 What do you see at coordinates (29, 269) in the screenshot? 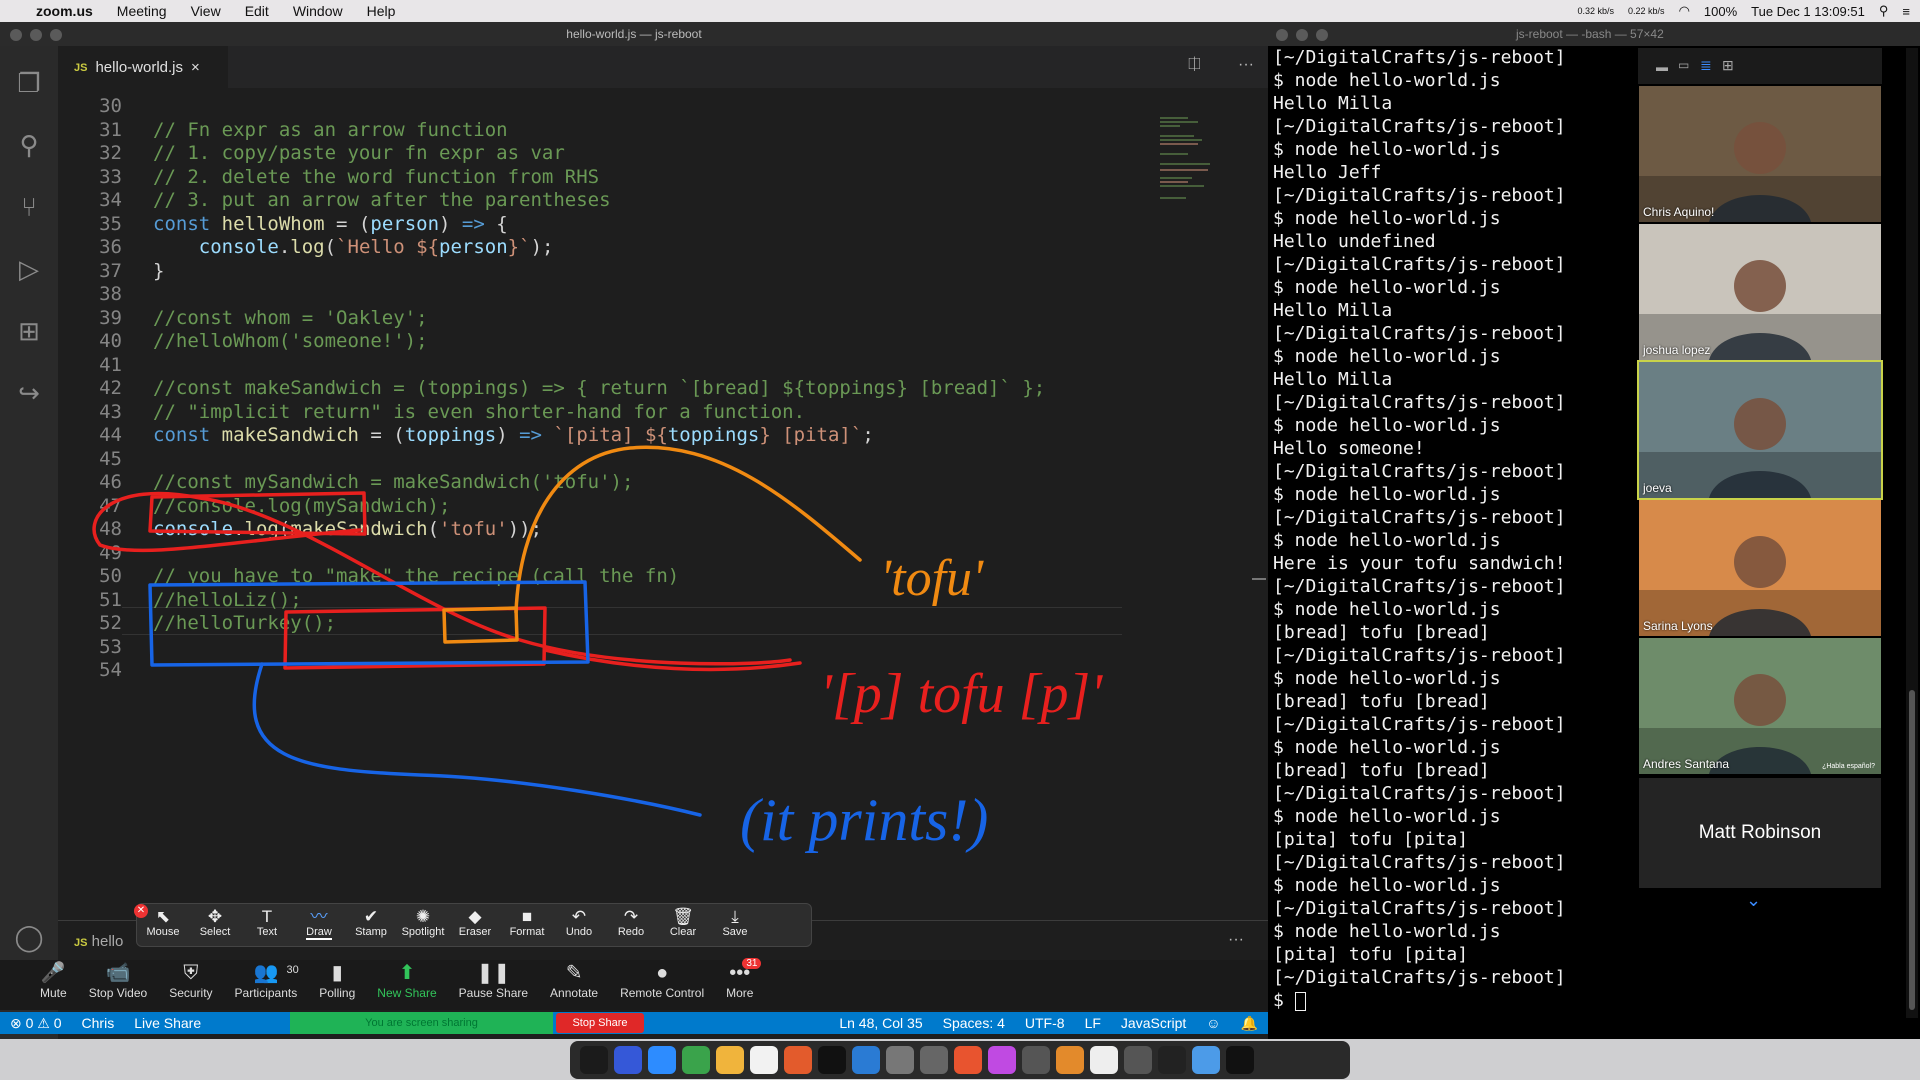
I see `run-debug-icon: ▷` at bounding box center [29, 269].